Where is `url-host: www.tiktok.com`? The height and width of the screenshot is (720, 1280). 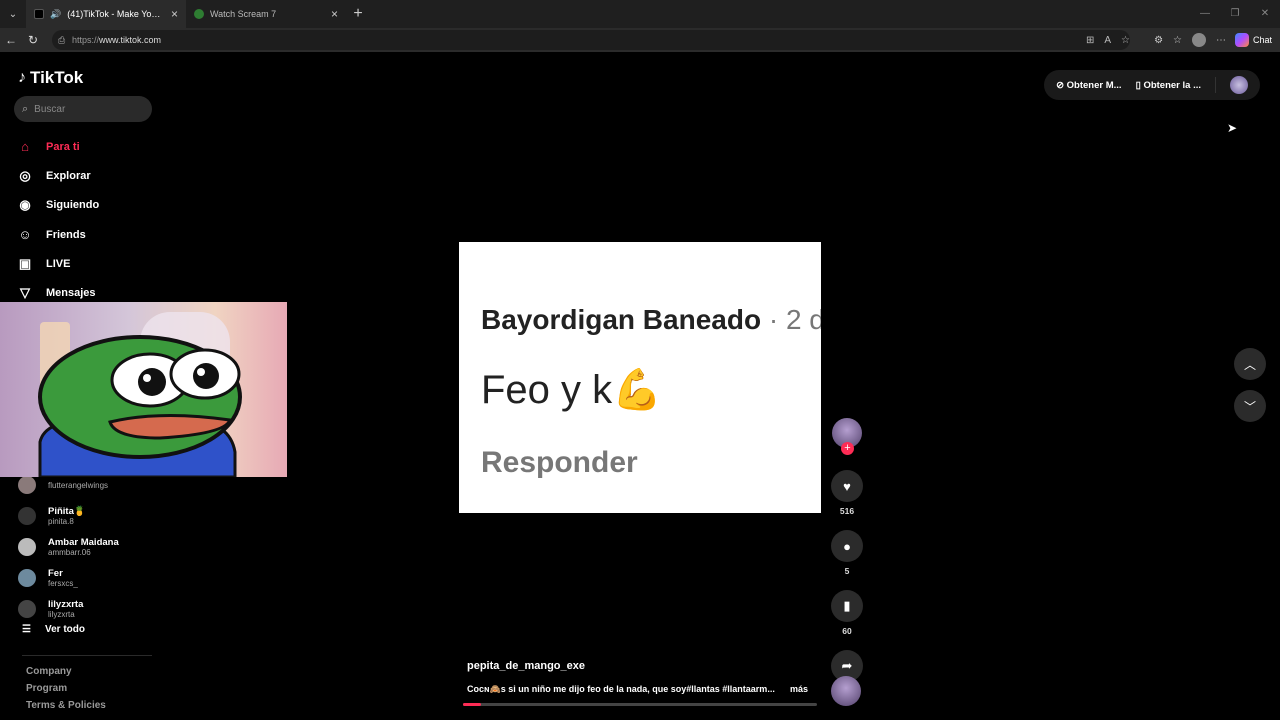
url-host: www.tiktok.com is located at coordinates (130, 40).